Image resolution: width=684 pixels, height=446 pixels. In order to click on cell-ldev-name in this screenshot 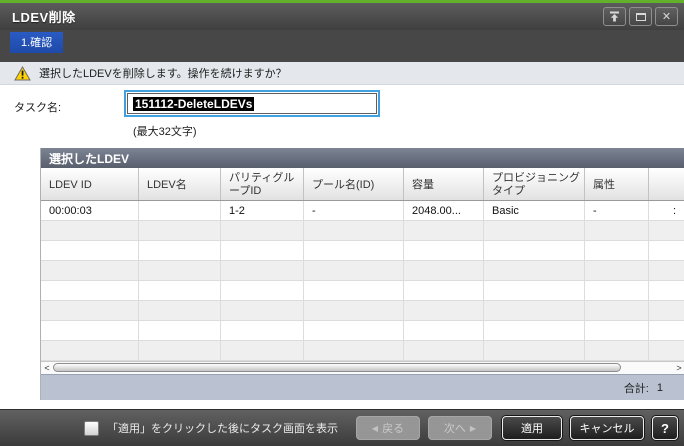, I will do `click(180, 210)`.